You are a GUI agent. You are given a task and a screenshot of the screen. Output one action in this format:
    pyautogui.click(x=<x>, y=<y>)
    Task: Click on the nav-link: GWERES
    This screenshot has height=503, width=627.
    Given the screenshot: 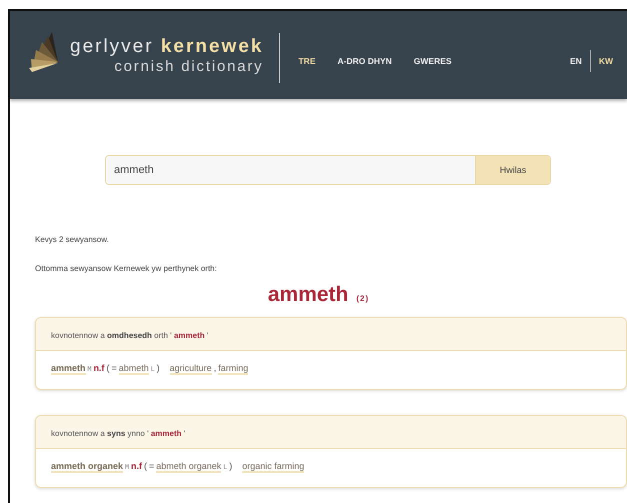 What is the action you would take?
    pyautogui.click(x=433, y=61)
    